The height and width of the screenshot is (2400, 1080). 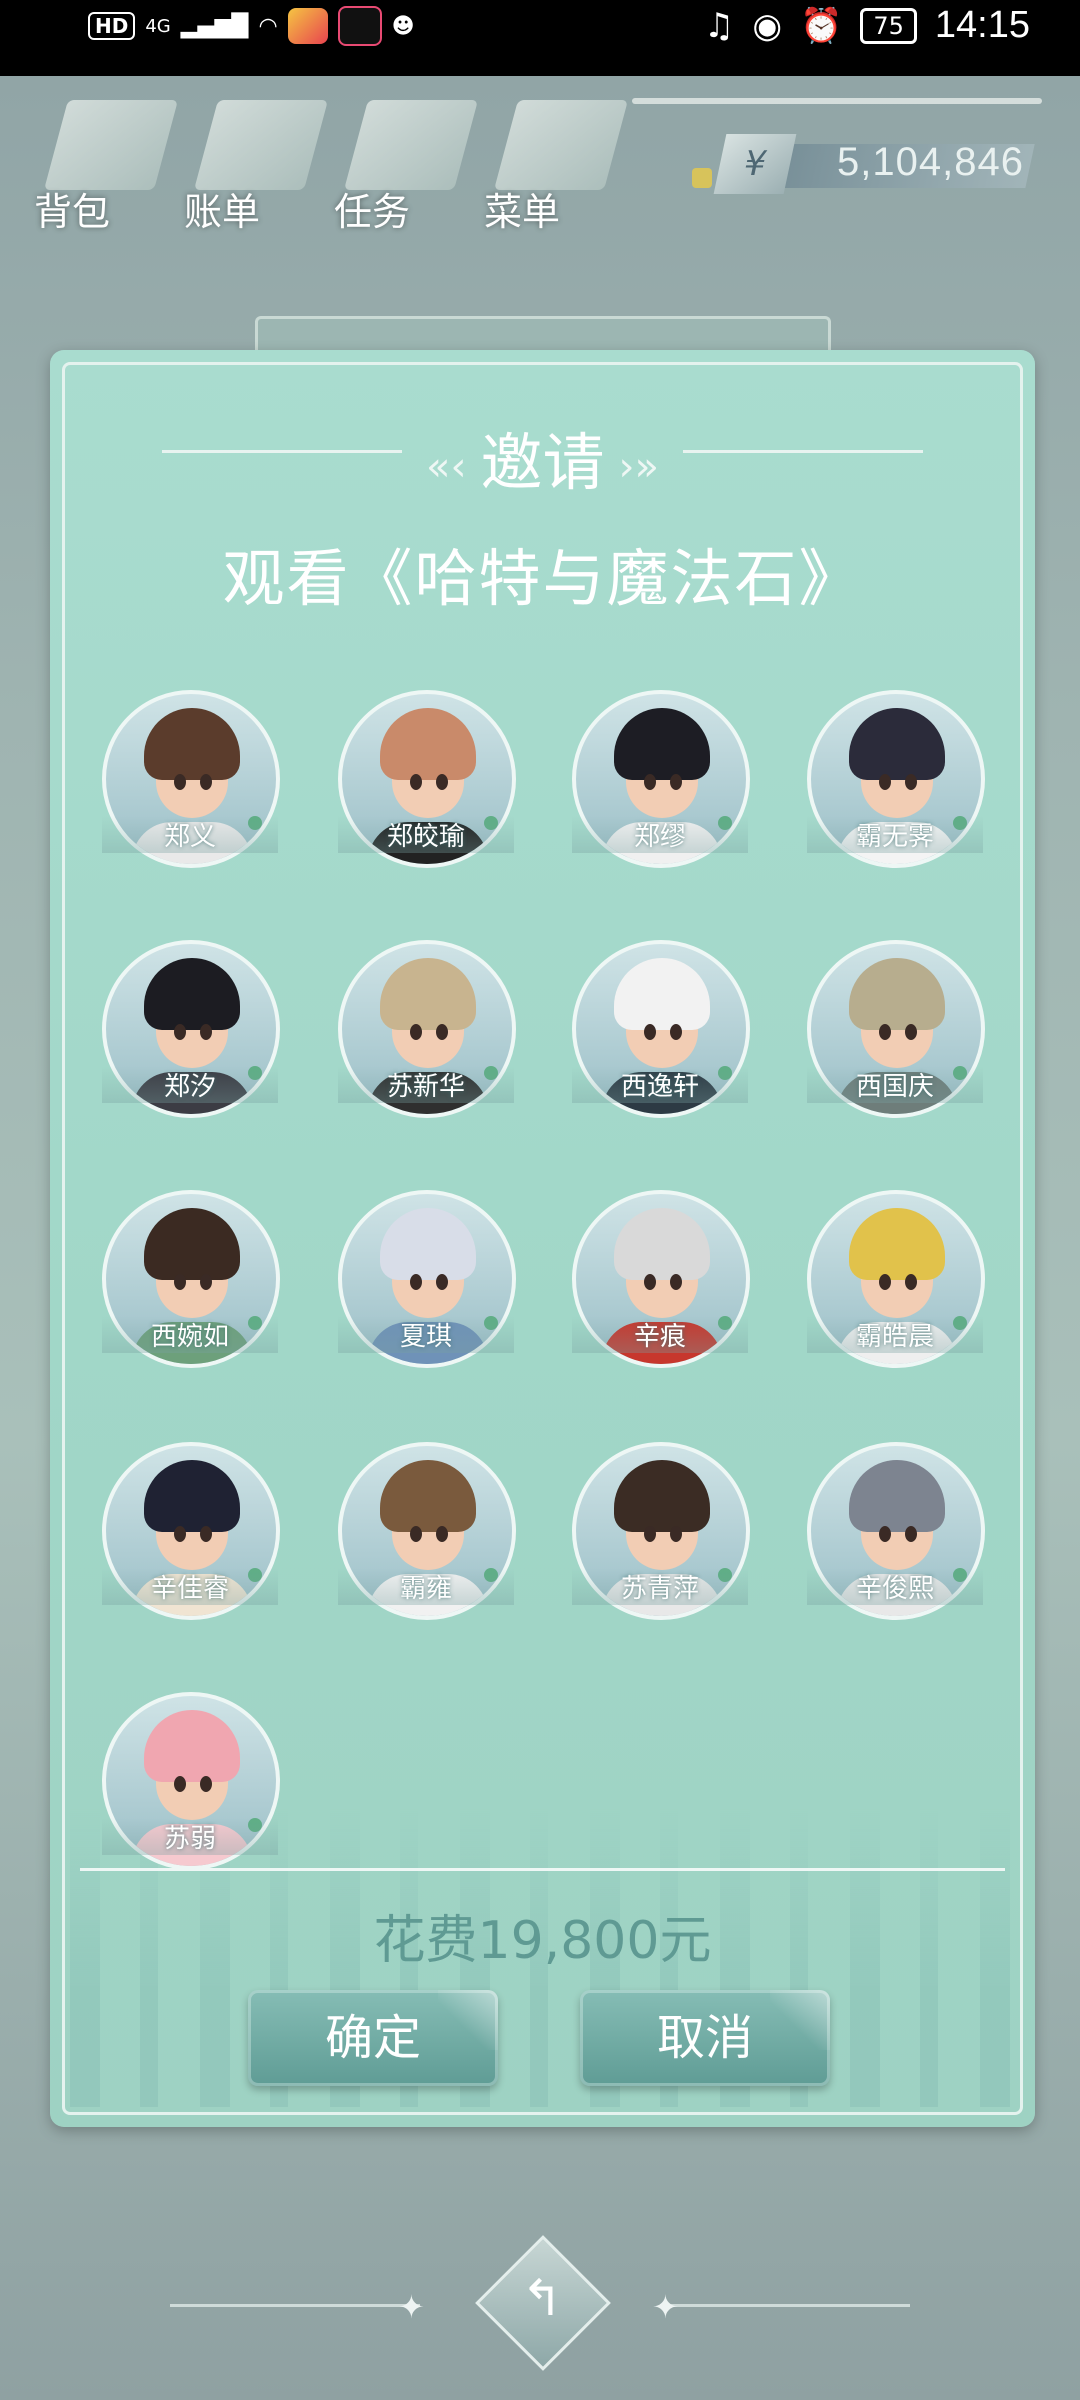 I want to click on battery-icon: 75, so click(x=888, y=25).